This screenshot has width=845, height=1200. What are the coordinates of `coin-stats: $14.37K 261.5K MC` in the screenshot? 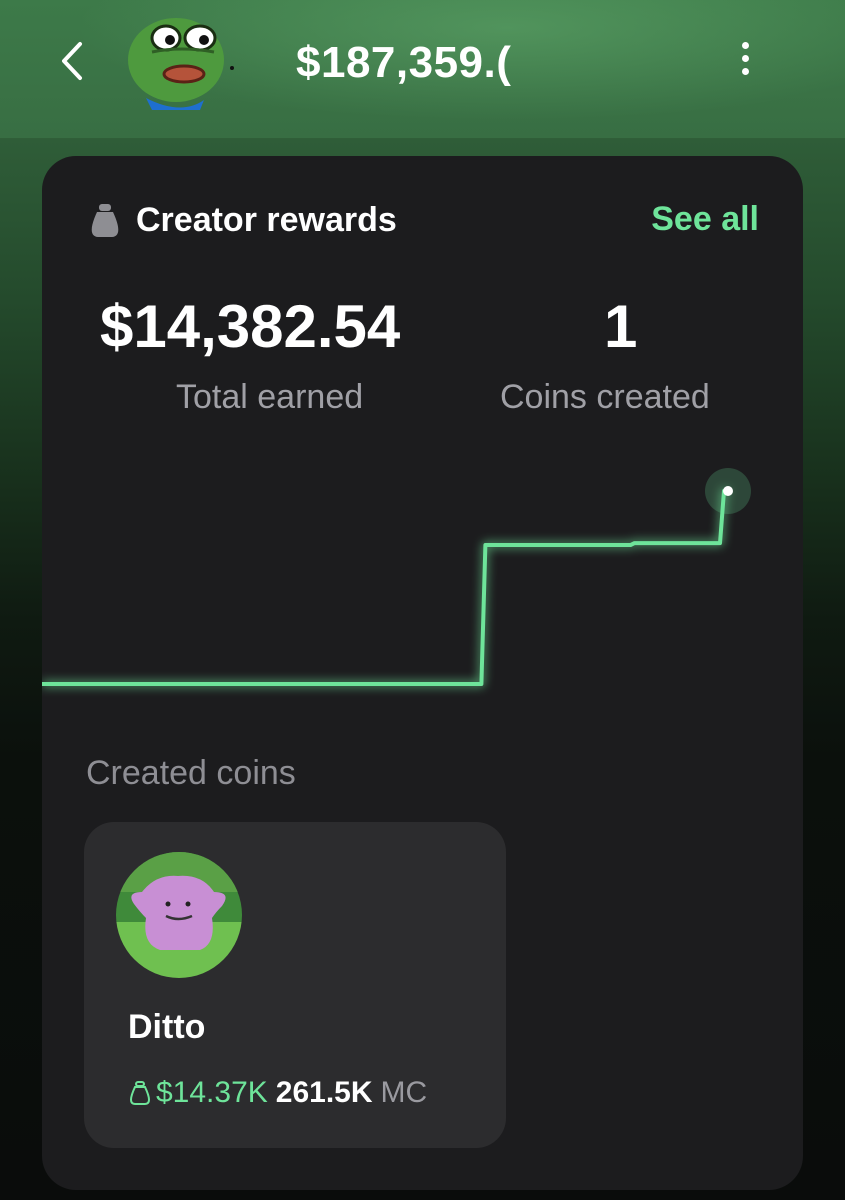 It's located at (277, 1093).